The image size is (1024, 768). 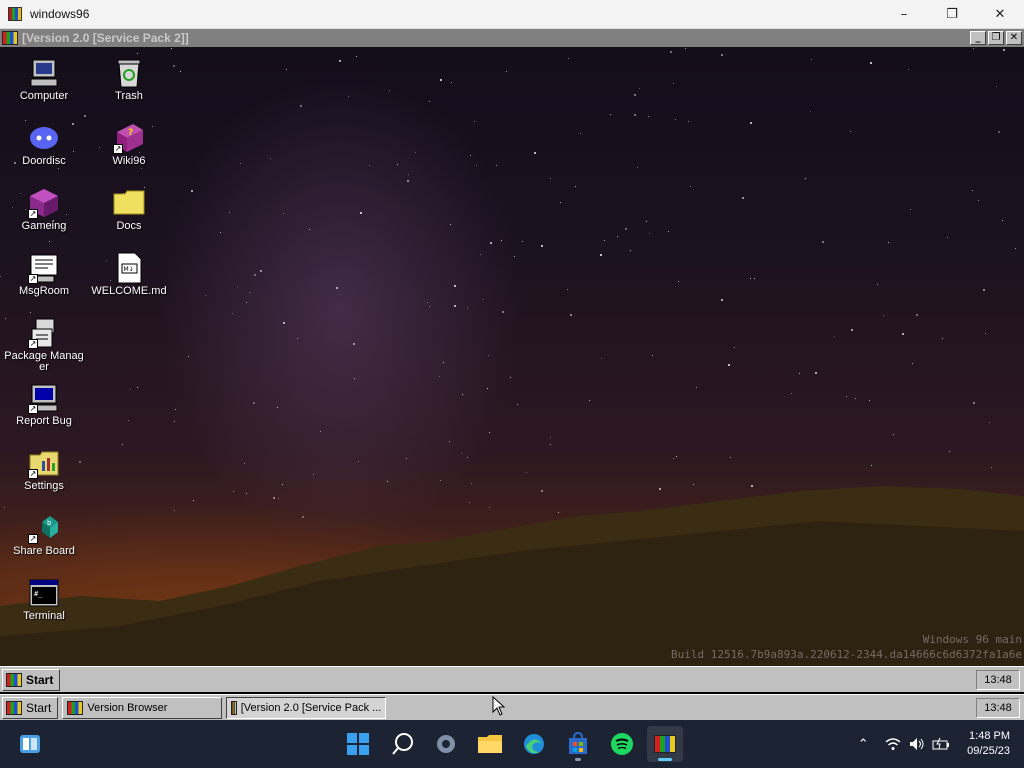 What do you see at coordinates (941, 744) in the screenshot?
I see `battery-icon` at bounding box center [941, 744].